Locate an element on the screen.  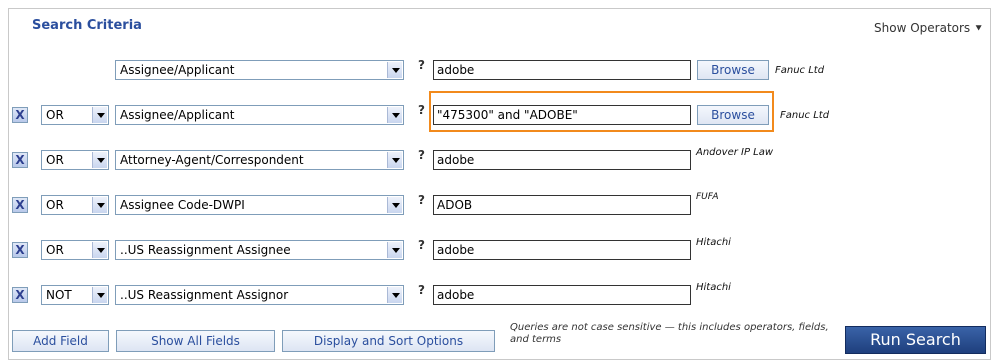
criteria-row: X OR Assignee Code-DWPI ? ADOB FUFA is located at coordinates (496, 204).